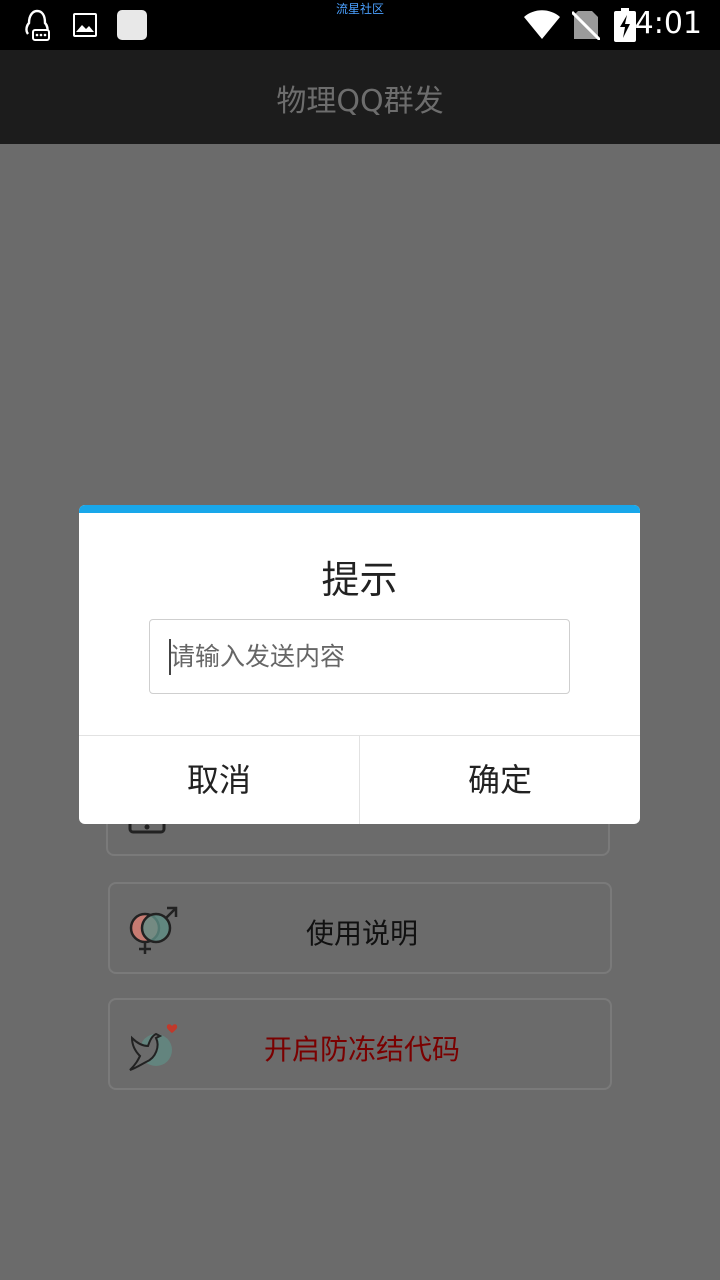 This screenshot has width=720, height=1280. Describe the element at coordinates (361, 933) in the screenshot. I see `card-instructions-label: 使用说明` at that location.